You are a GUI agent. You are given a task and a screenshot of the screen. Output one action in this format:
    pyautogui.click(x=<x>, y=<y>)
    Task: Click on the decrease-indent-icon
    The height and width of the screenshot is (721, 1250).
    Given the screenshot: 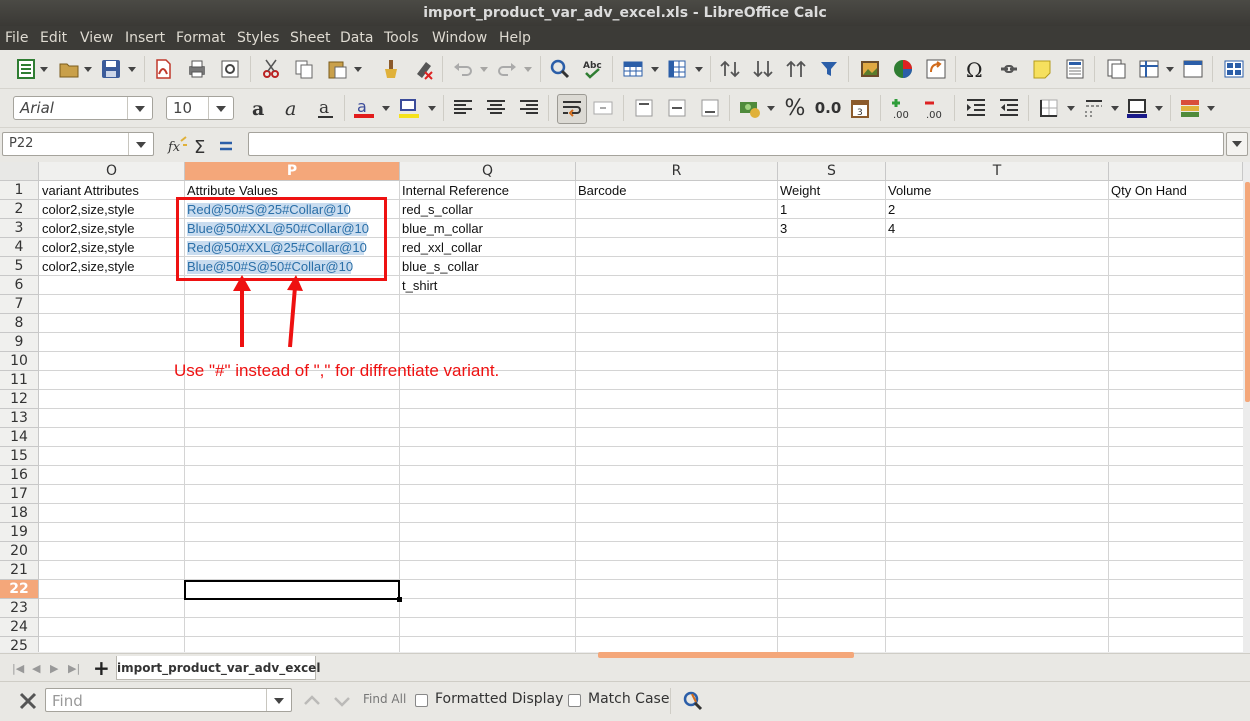 What is the action you would take?
    pyautogui.click(x=1009, y=108)
    